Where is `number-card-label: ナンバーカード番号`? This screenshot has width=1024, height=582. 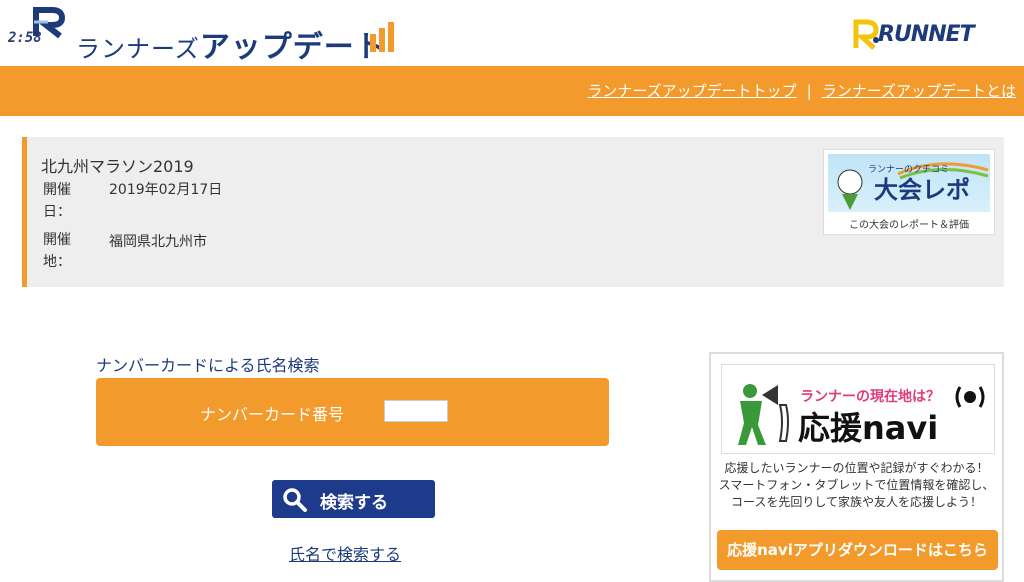
number-card-label: ナンバーカード番号 is located at coordinates (272, 414).